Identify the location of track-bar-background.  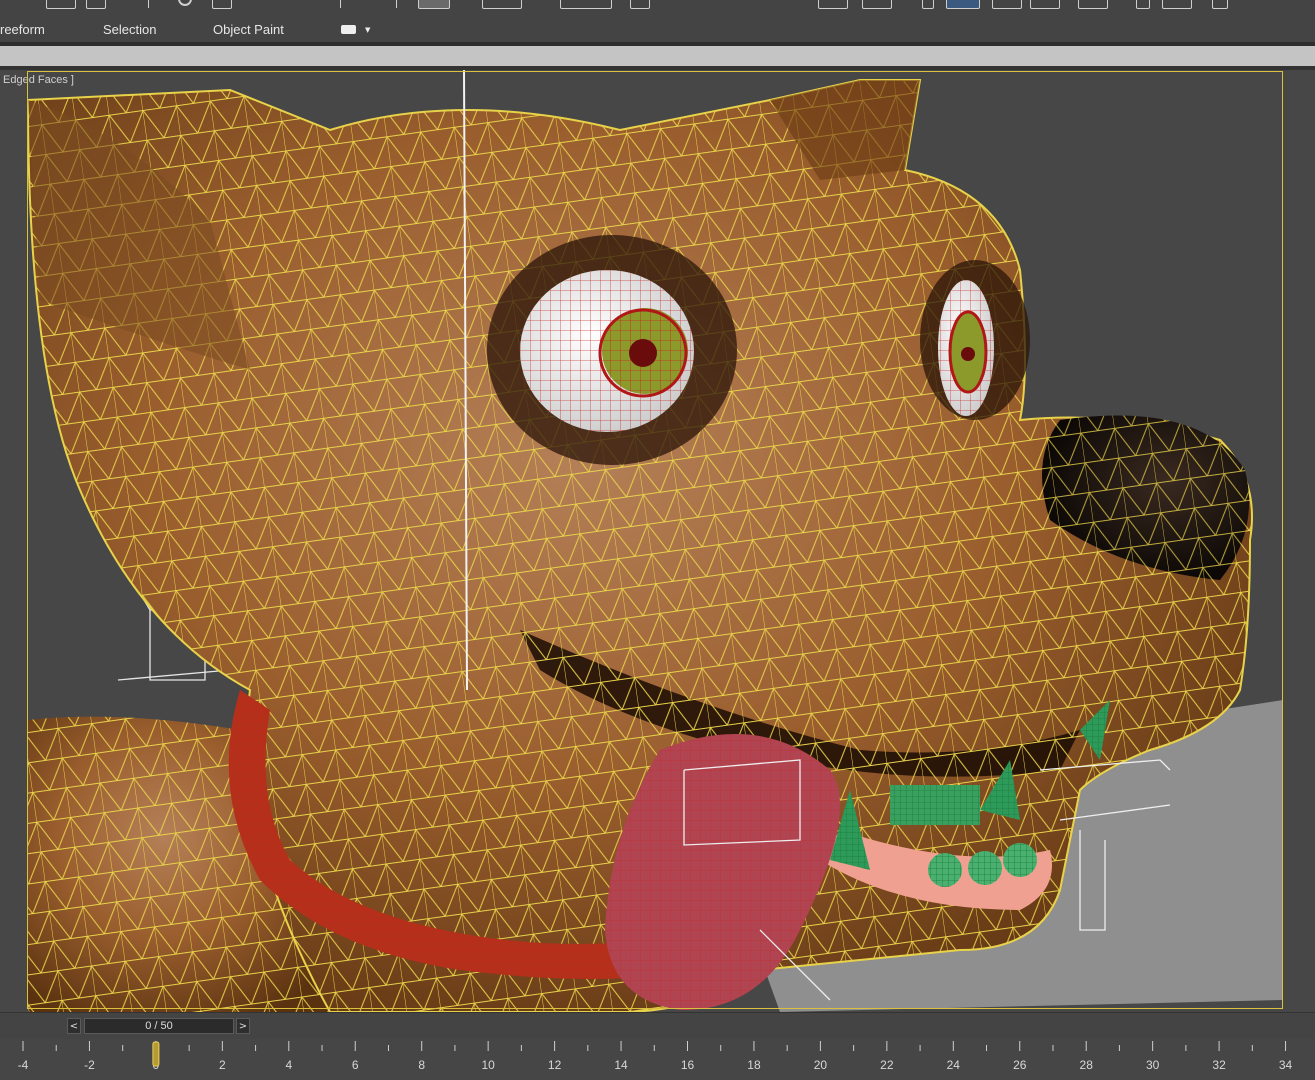
(657, 1059).